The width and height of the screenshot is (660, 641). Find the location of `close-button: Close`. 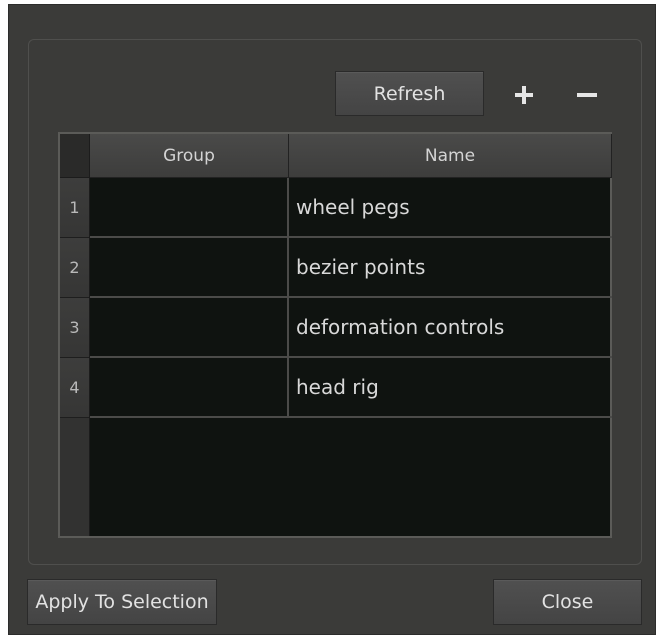

close-button: Close is located at coordinates (567, 602).